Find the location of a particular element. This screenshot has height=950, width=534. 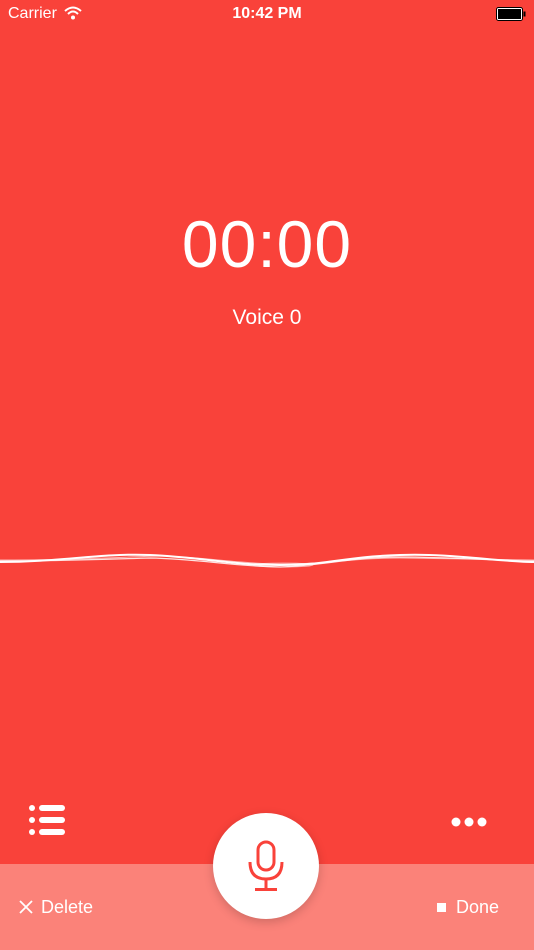

stop-icon is located at coordinates (441, 907).